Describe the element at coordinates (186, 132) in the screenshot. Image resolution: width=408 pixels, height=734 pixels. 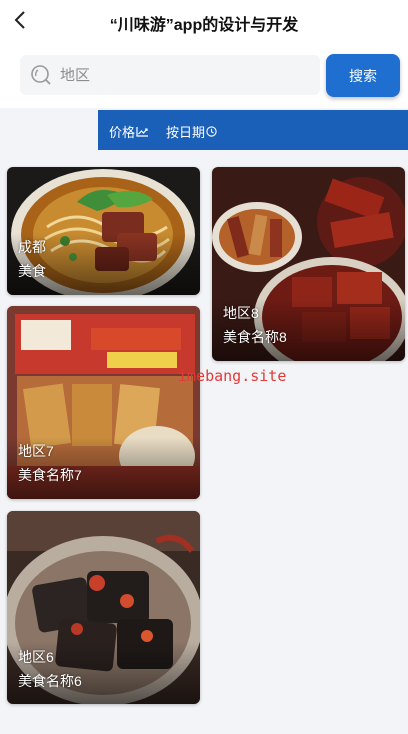
I see `sort-date-label: 按日期` at that location.